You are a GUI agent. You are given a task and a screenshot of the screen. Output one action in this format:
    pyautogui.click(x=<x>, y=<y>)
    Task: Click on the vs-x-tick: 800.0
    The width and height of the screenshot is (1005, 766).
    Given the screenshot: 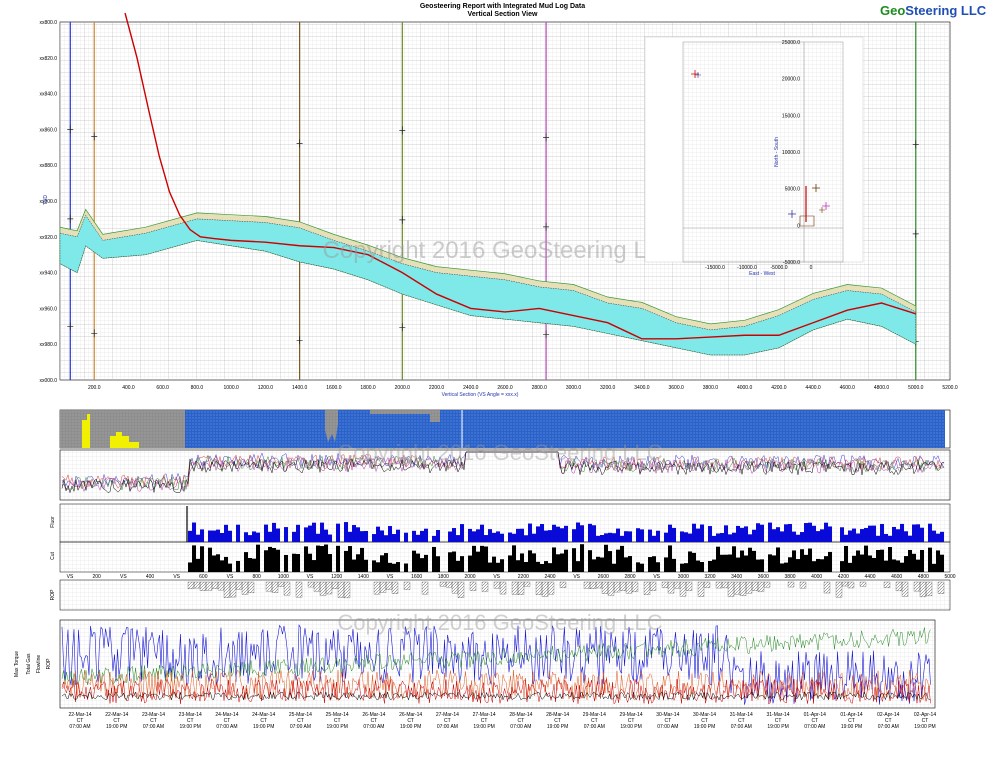 What is the action you would take?
    pyautogui.click(x=197, y=388)
    